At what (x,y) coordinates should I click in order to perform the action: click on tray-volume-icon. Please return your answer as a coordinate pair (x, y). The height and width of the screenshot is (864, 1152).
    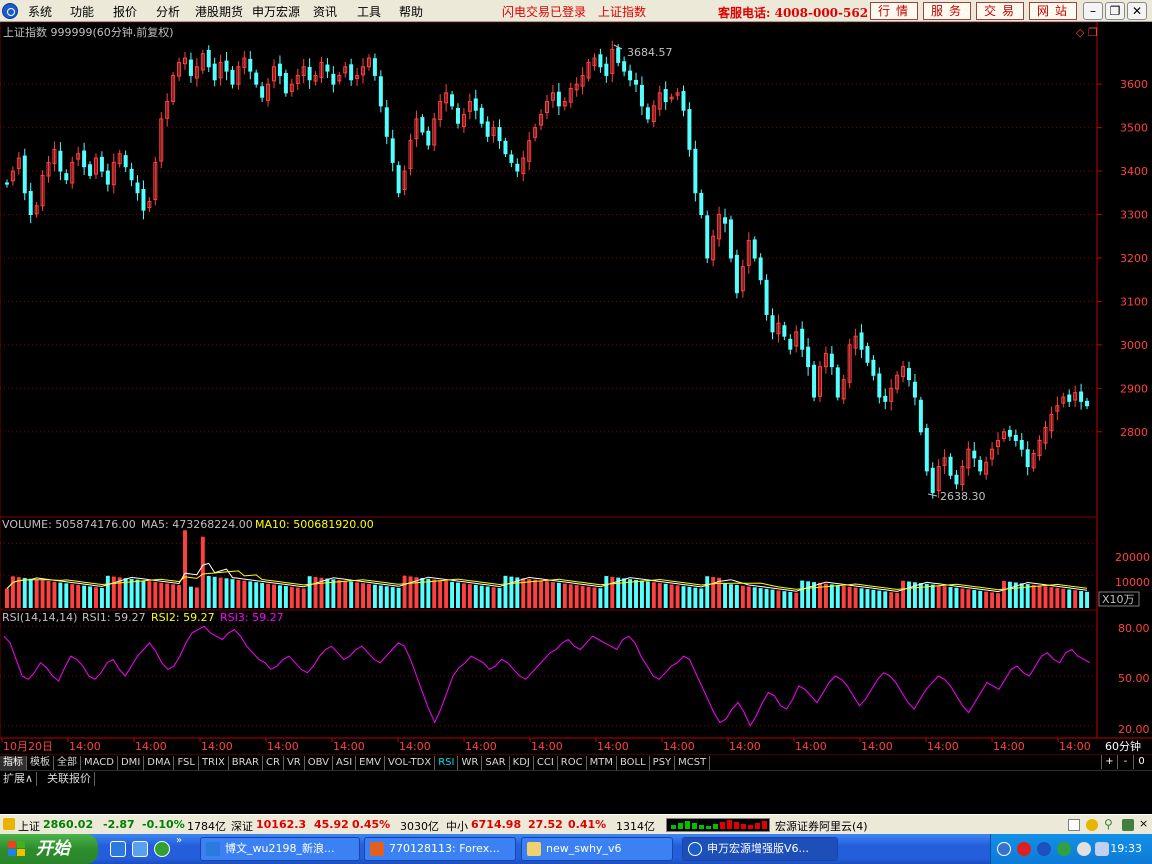
    Looking at the image, I should click on (1084, 849).